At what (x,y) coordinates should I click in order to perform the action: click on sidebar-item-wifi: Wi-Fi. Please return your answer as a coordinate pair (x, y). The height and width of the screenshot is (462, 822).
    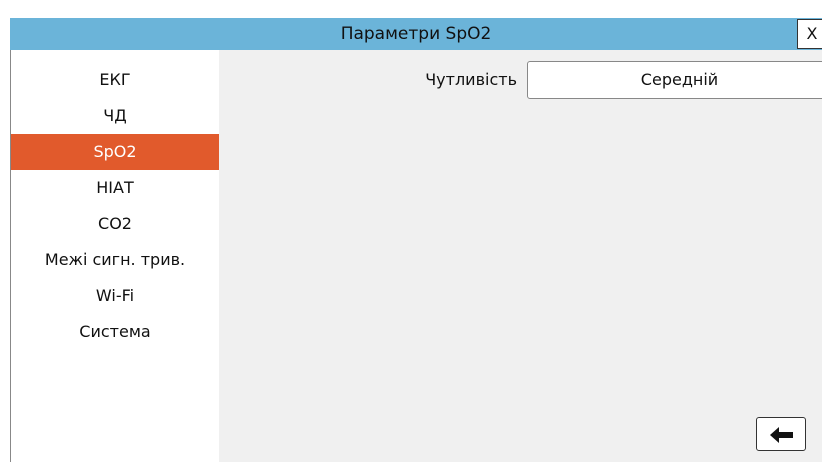
    Looking at the image, I should click on (115, 296).